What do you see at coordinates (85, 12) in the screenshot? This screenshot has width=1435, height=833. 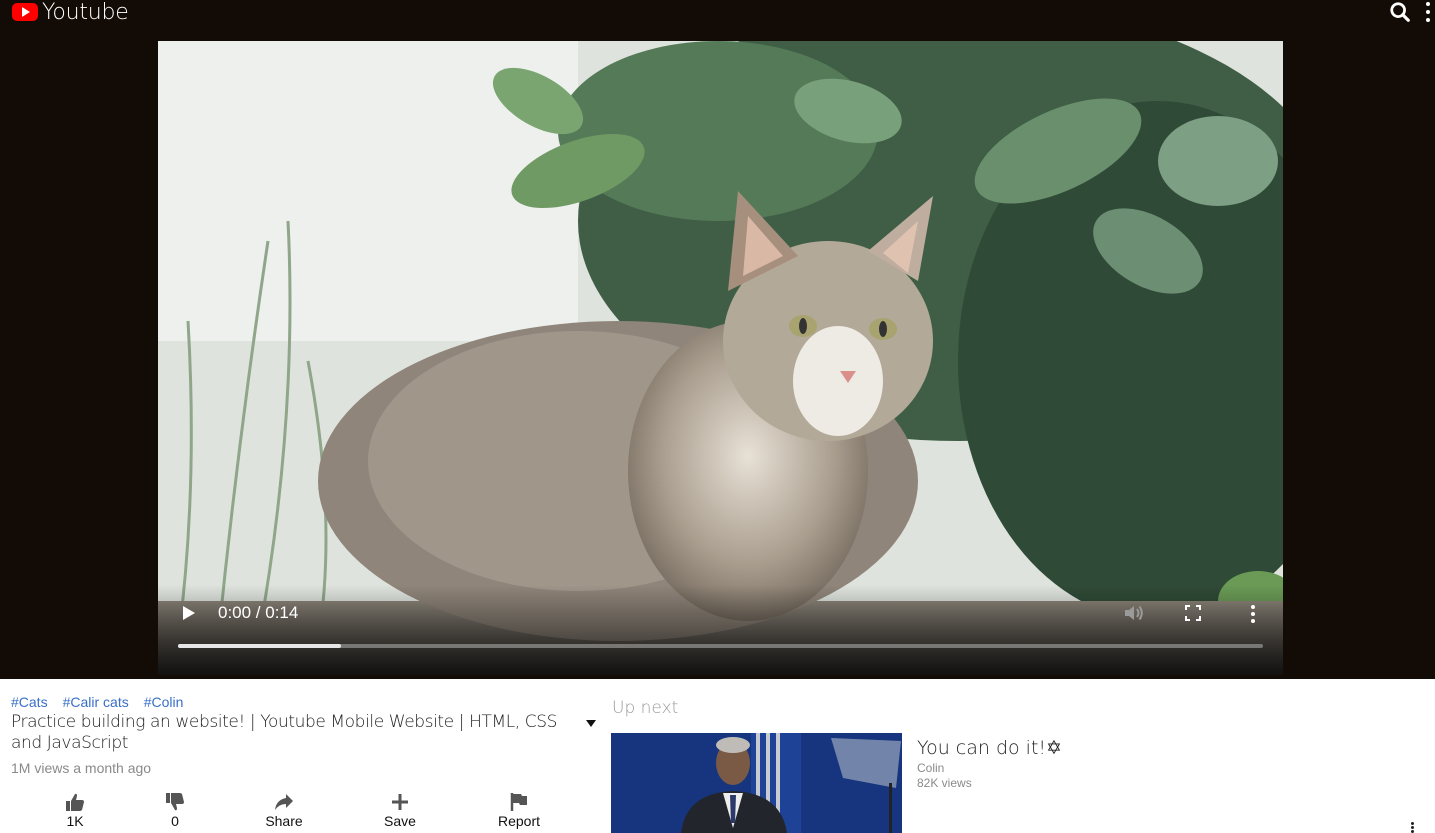 I see `app-name: Youtube` at bounding box center [85, 12].